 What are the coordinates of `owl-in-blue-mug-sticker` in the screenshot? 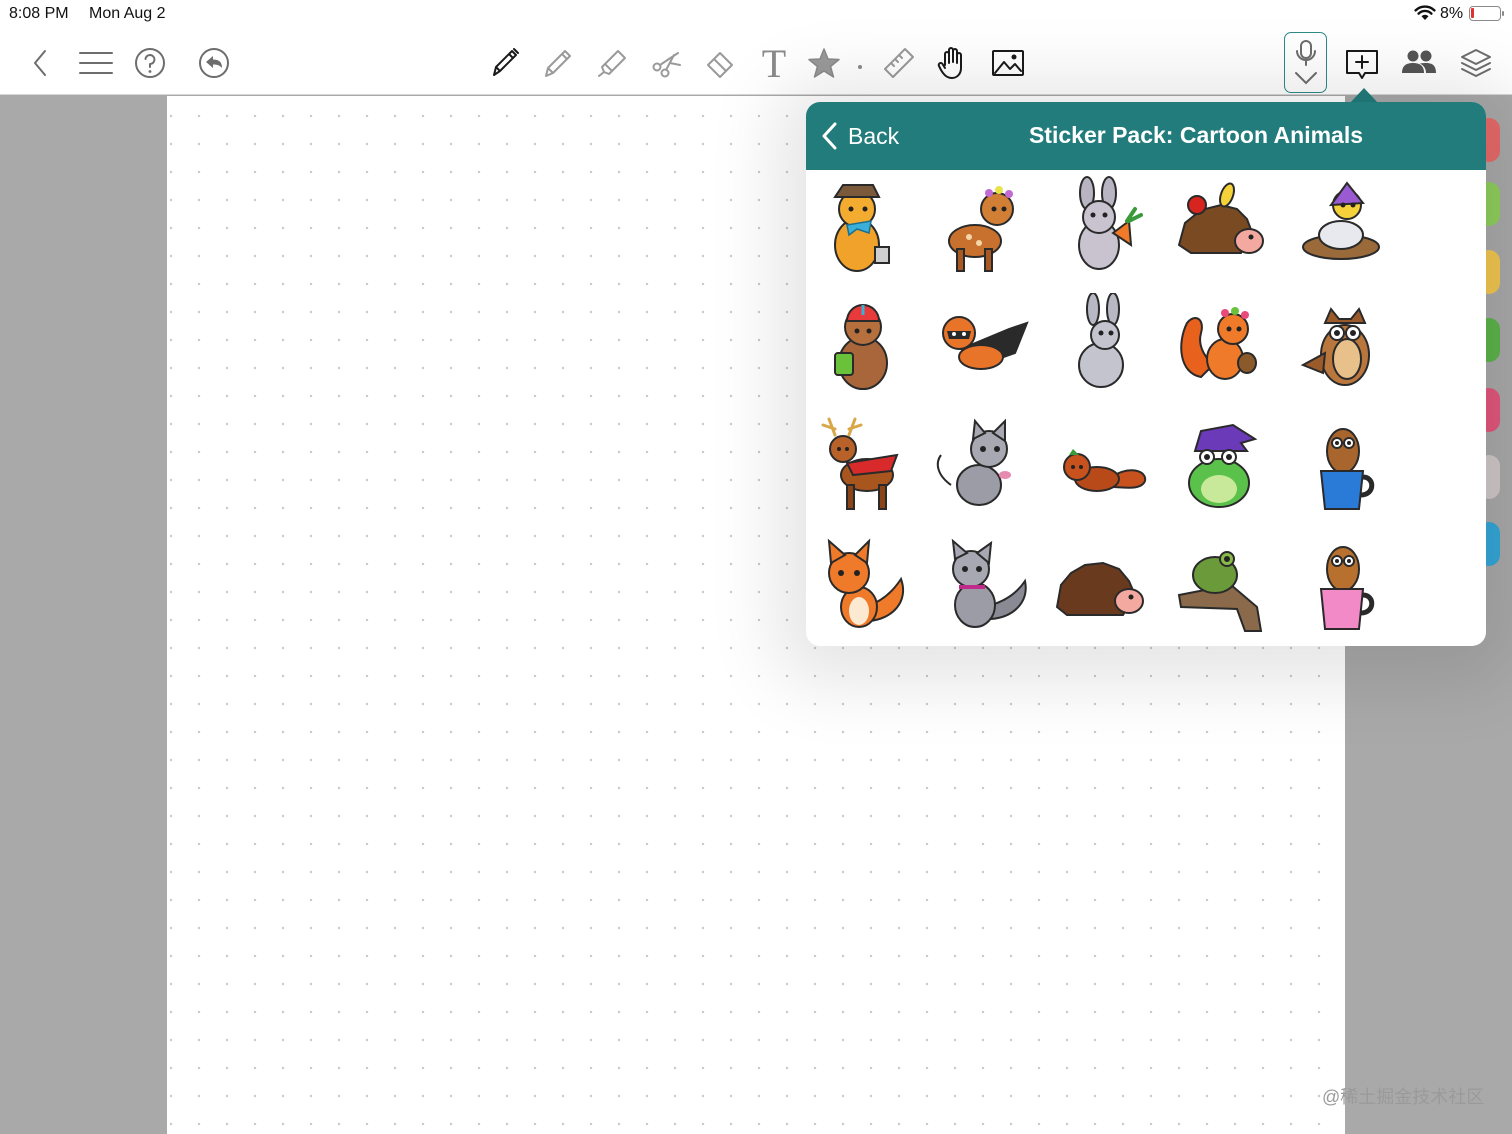 It's located at (1341, 465).